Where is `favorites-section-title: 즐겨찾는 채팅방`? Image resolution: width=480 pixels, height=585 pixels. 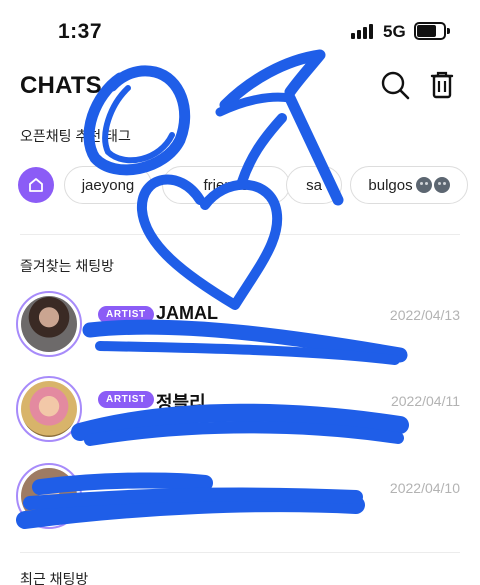 favorites-section-title: 즐겨찾는 채팅방 is located at coordinates (67, 266).